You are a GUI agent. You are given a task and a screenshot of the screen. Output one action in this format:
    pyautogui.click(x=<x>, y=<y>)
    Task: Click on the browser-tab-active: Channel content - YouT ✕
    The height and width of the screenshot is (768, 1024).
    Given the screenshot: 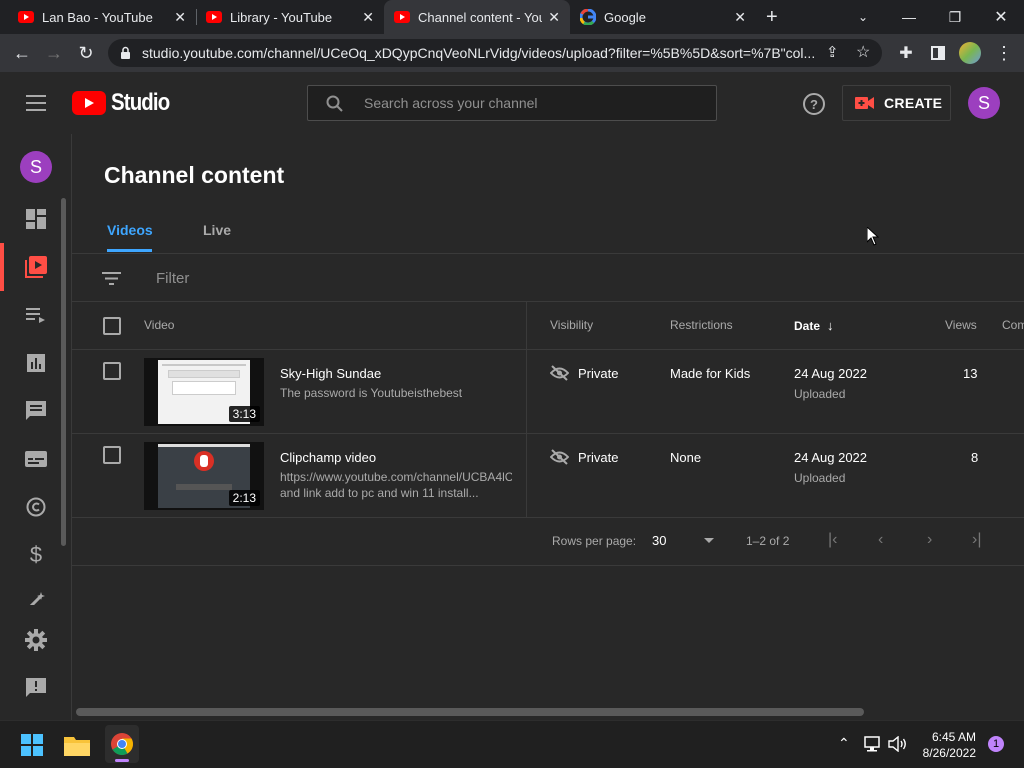 What is the action you would take?
    pyautogui.click(x=477, y=17)
    